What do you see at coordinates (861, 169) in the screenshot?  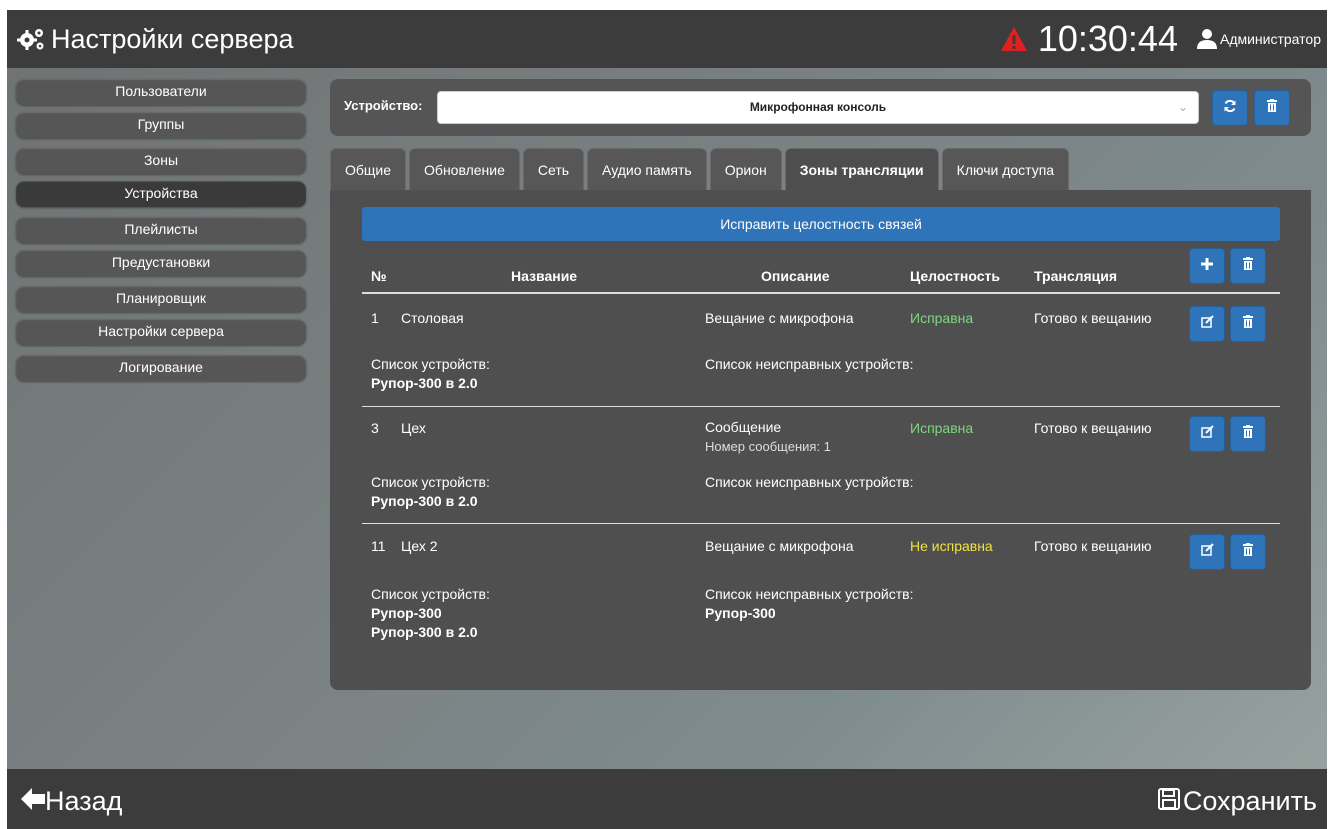 I see `tab-broadcast-zones: Зоны трансляции` at bounding box center [861, 169].